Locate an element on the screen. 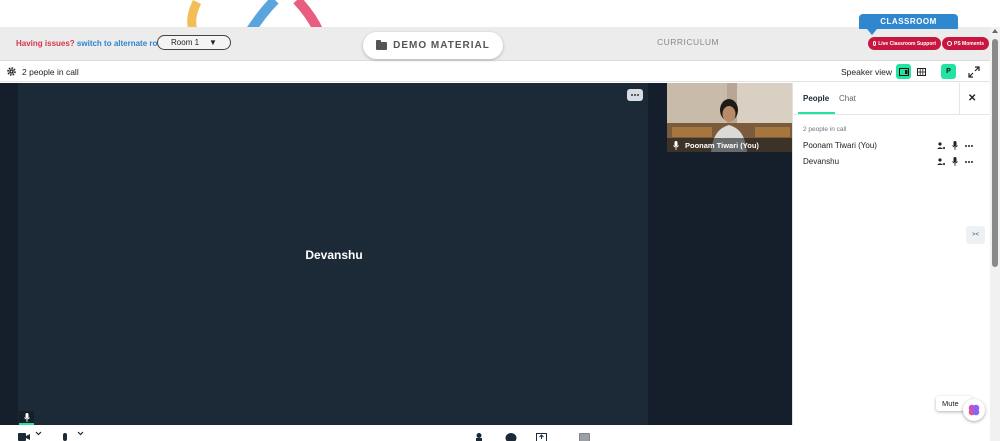 The height and width of the screenshot is (441, 1000). mute-label: Mute is located at coordinates (950, 403).